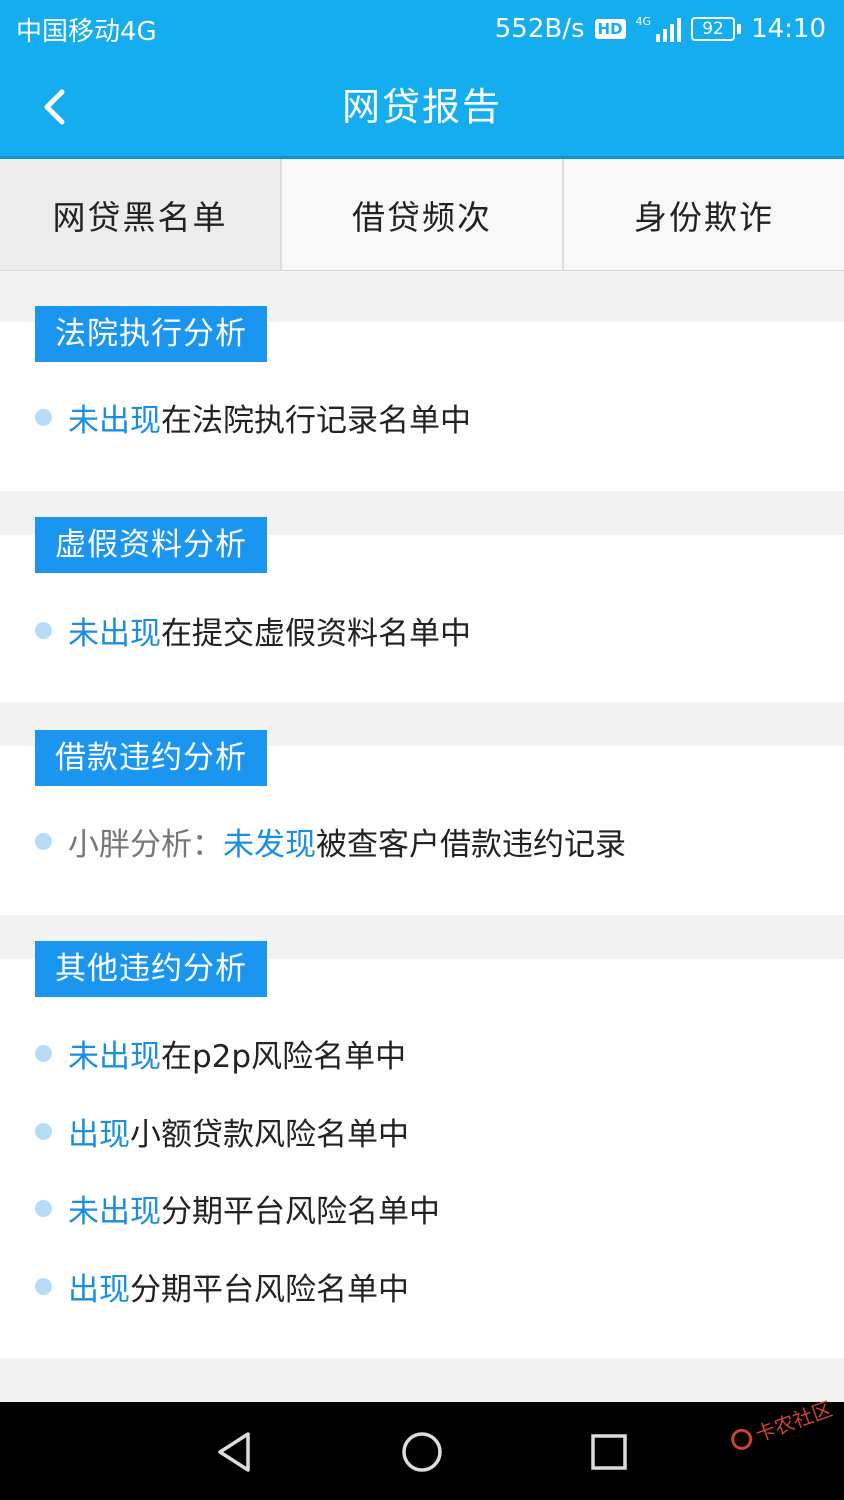 The height and width of the screenshot is (1500, 844). Describe the element at coordinates (330, 841) in the screenshot. I see `list-item: 小胖分析： 未发现 被查客户借款违约记录` at that location.